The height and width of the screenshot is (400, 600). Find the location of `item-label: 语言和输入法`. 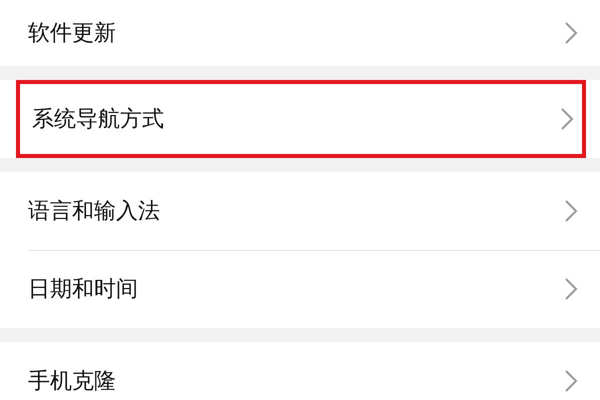

item-label: 语言和输入法 is located at coordinates (94, 212).